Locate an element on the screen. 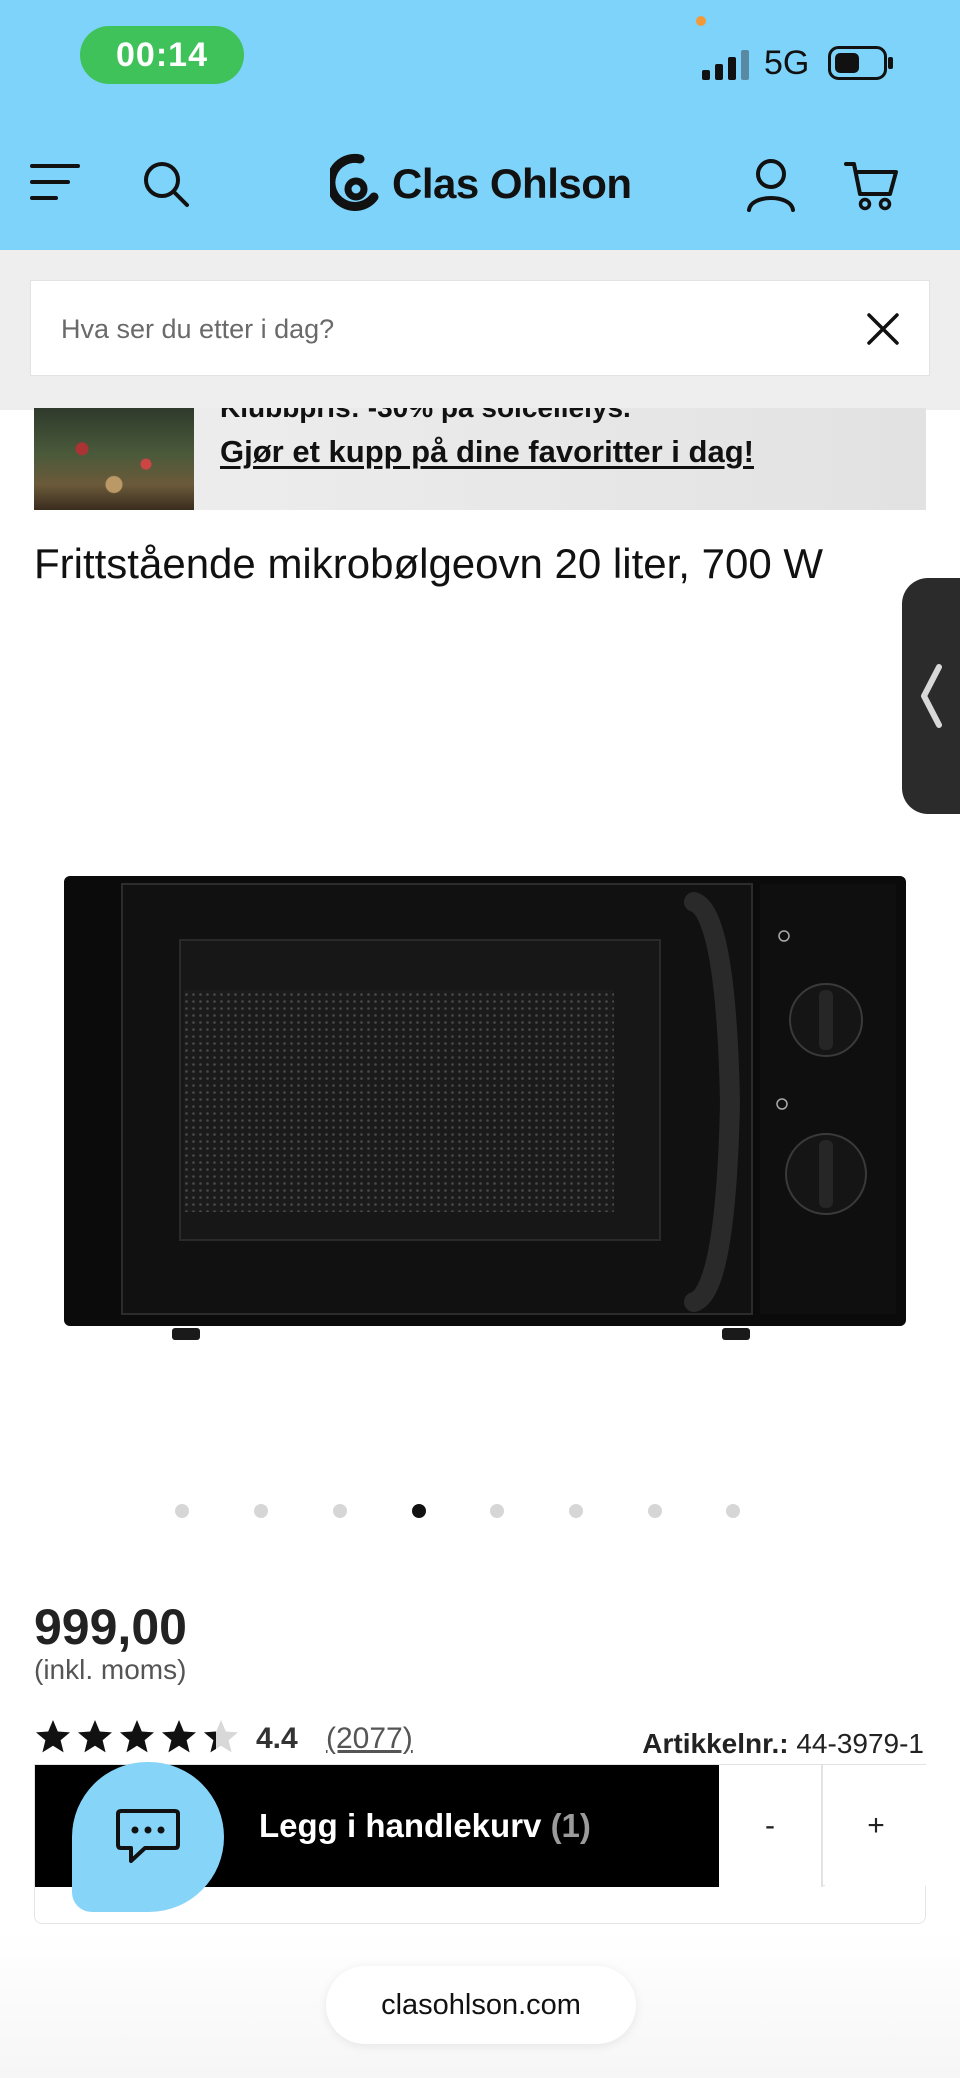  article-number: Artikkelnr.: 44-3979-1 is located at coordinates (783, 1744).